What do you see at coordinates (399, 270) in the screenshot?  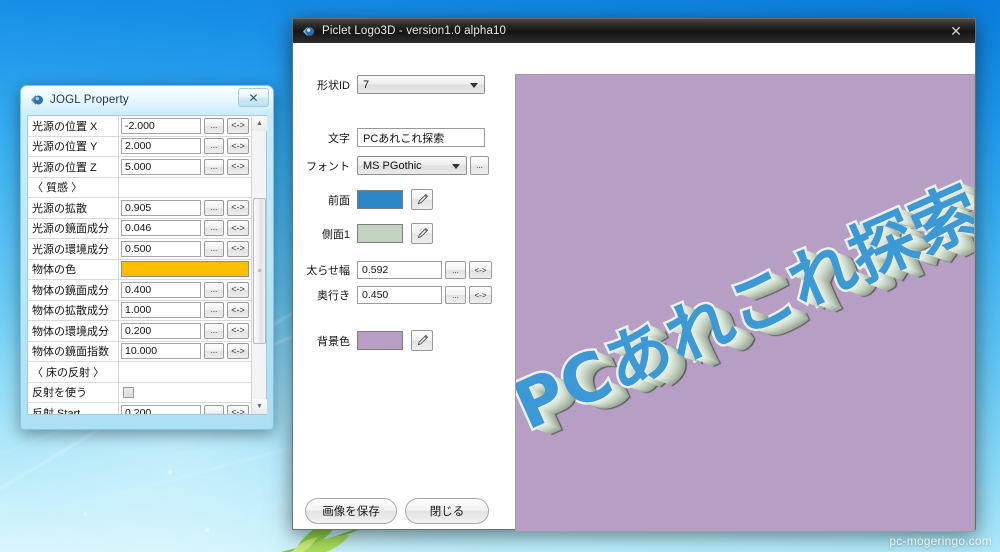 I see `bold-width-input: 0.592` at bounding box center [399, 270].